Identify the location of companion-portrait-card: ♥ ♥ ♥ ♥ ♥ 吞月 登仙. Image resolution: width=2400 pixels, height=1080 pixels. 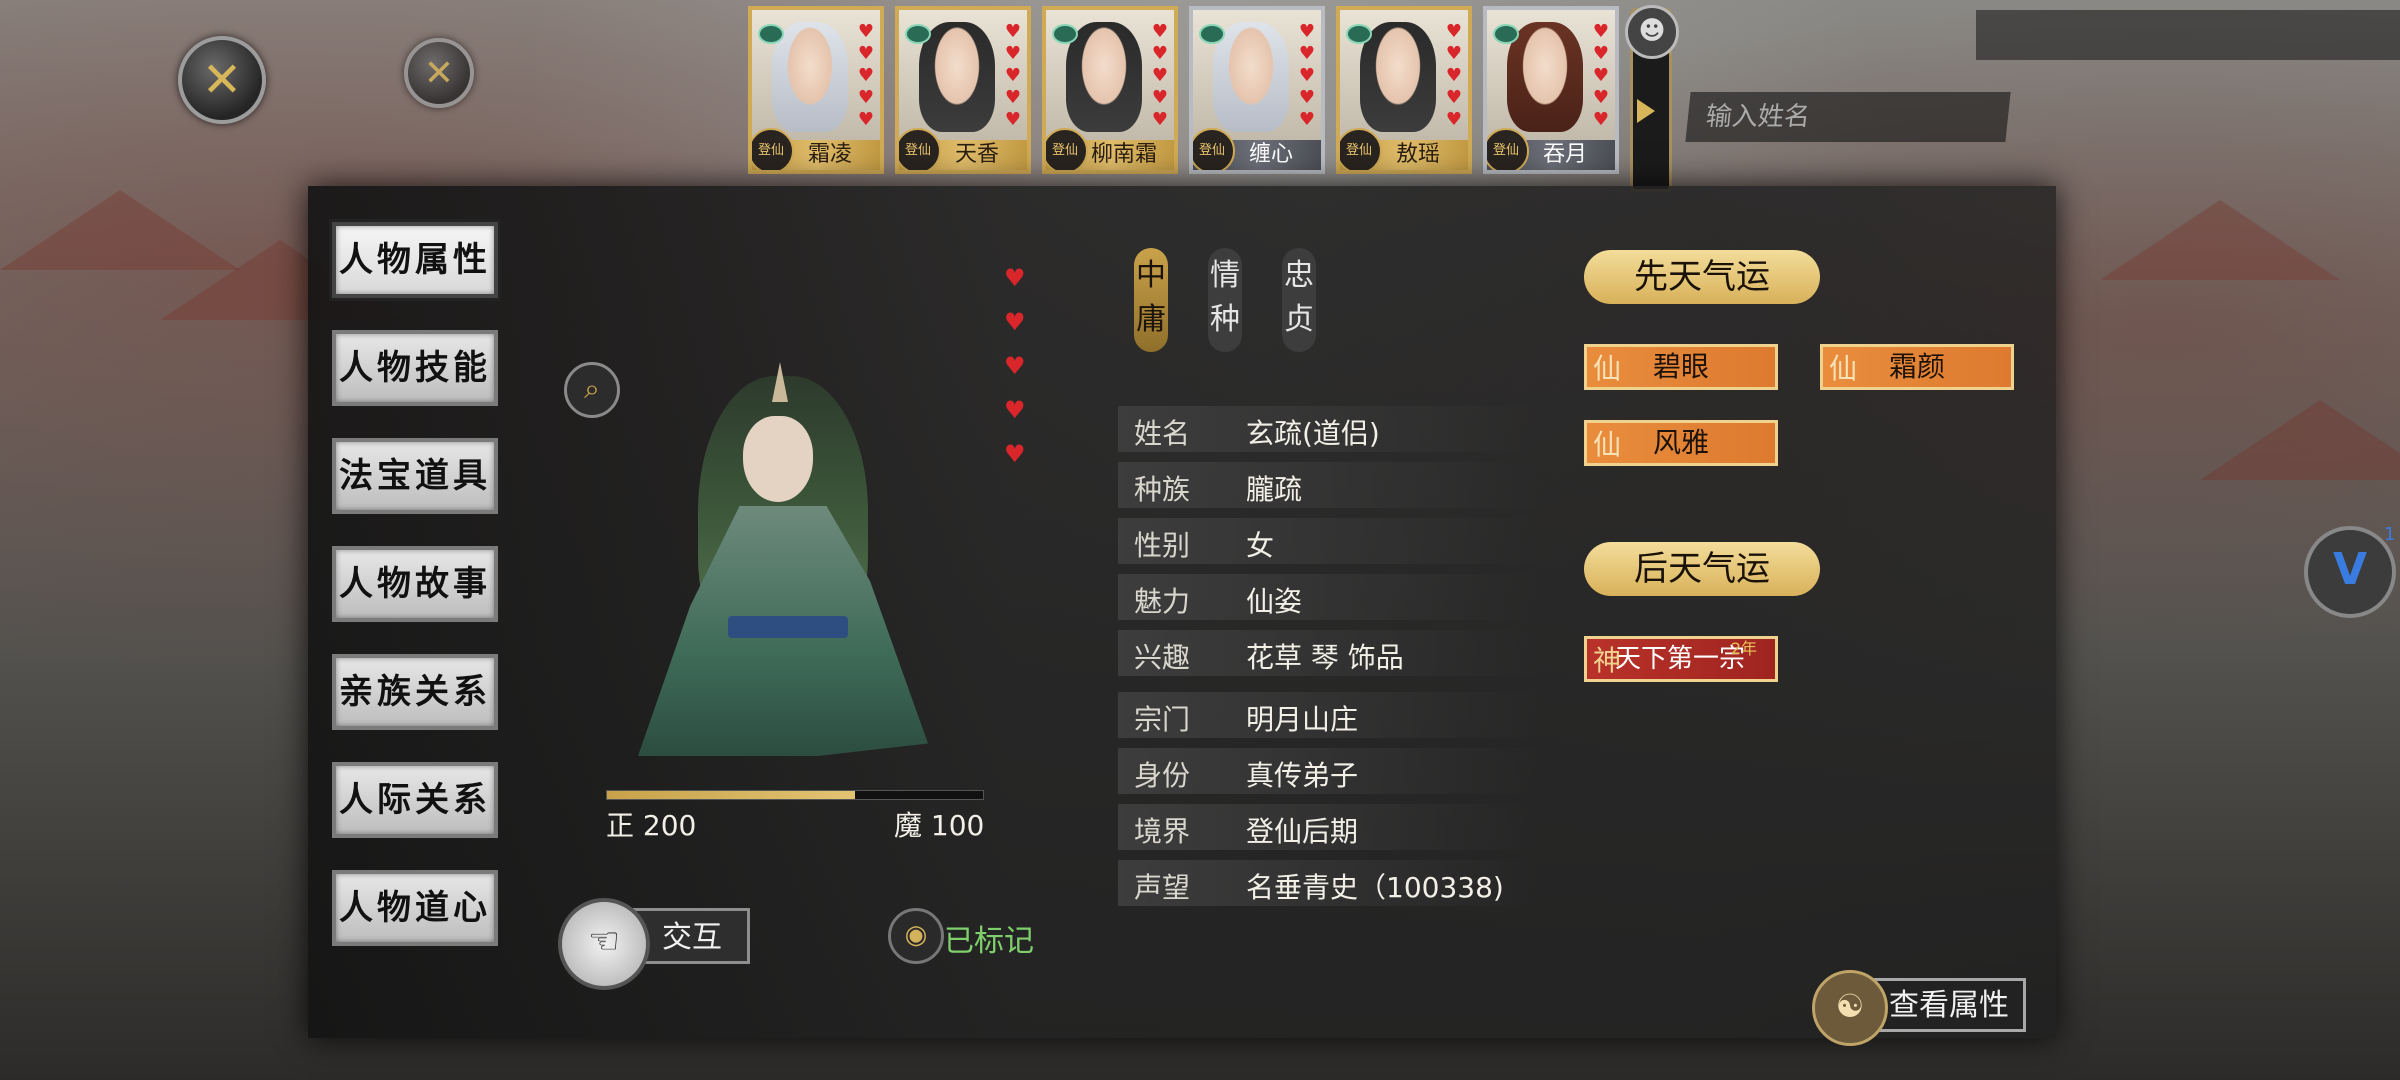
(1551, 90).